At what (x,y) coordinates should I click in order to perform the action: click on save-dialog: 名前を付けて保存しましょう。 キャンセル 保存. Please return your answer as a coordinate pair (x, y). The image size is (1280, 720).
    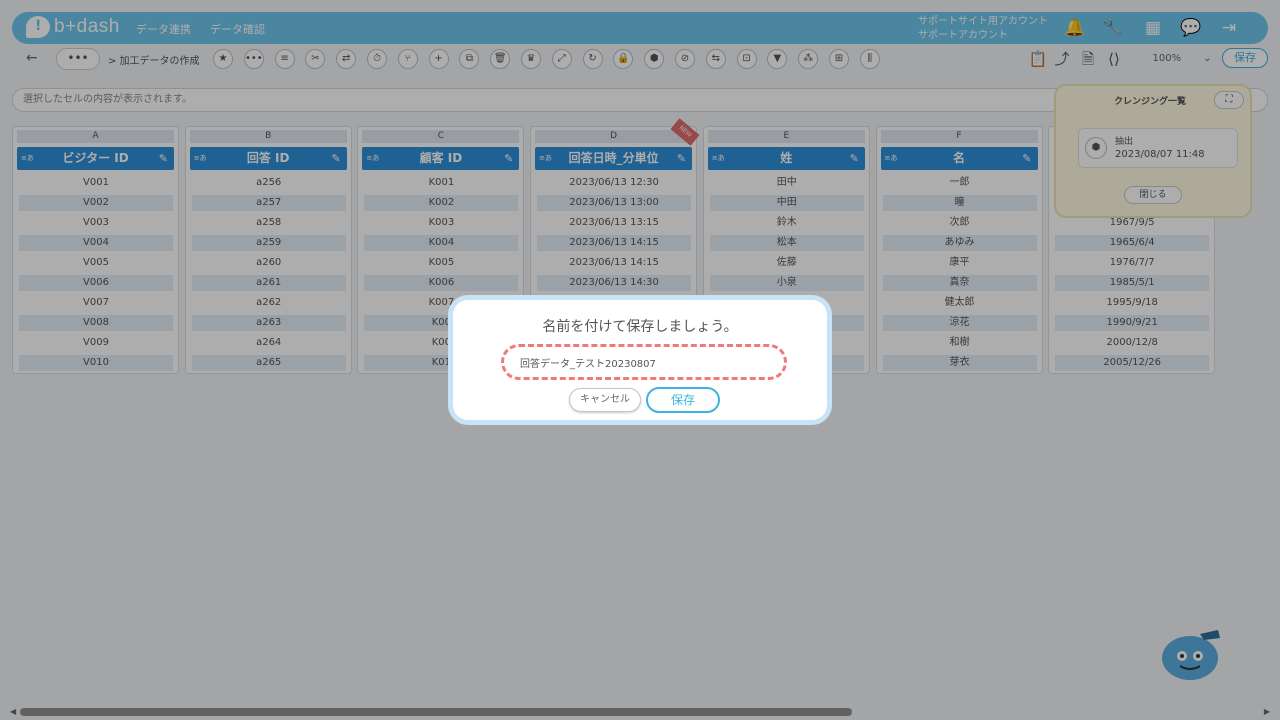
    Looking at the image, I should click on (640, 360).